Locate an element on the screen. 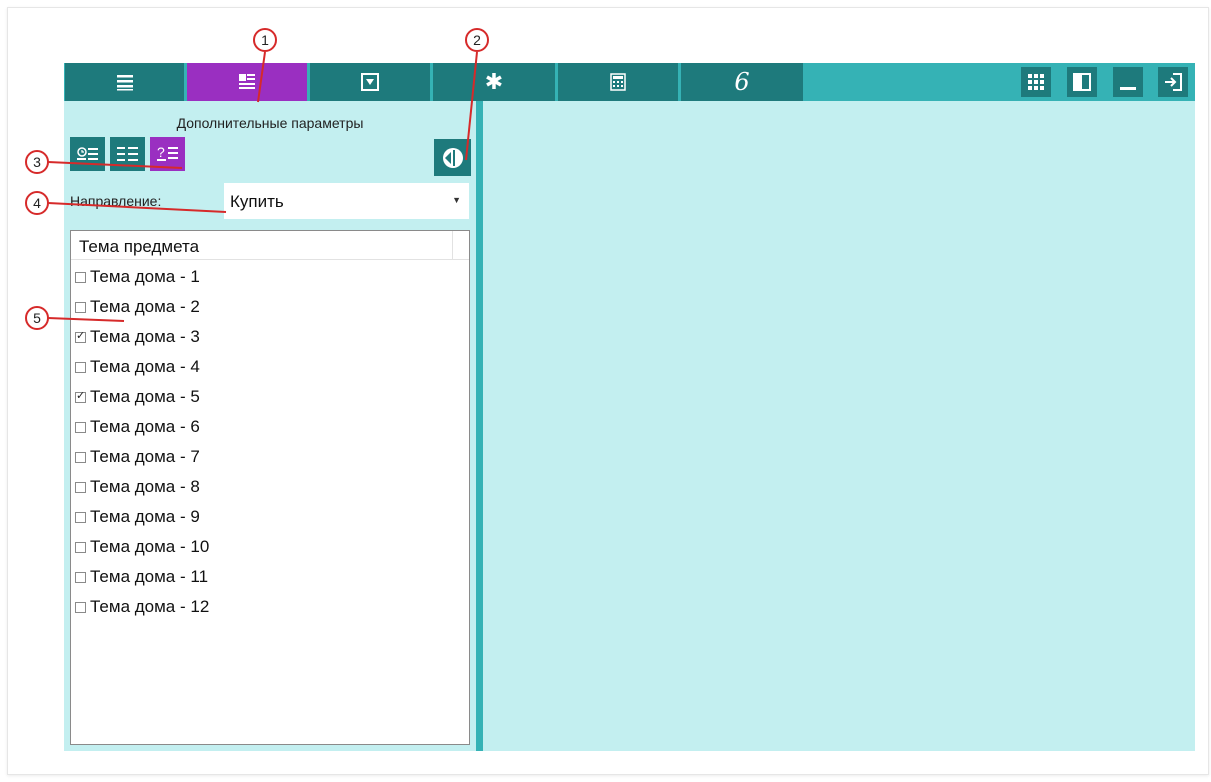  callout-2: 2 is located at coordinates (477, 40).